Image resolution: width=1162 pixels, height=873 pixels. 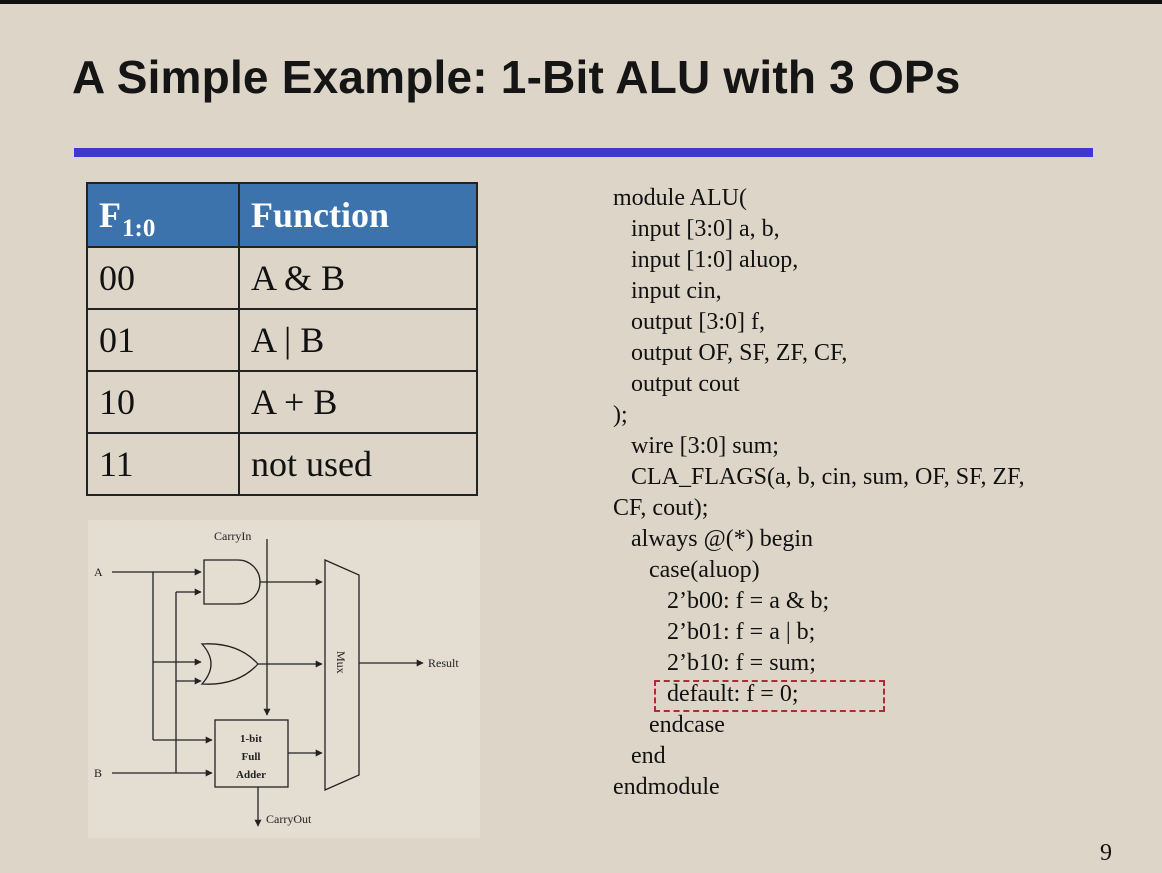 I want to click on carry-in-label: CarryIn, so click(x=232, y=536).